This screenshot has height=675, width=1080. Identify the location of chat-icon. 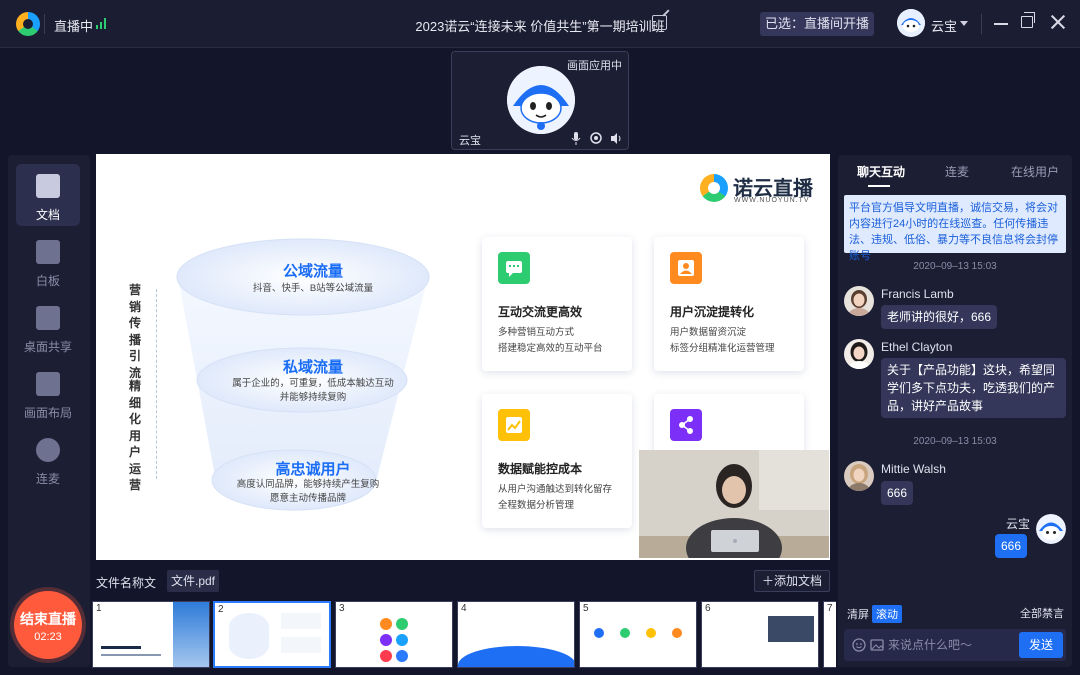
(514, 268).